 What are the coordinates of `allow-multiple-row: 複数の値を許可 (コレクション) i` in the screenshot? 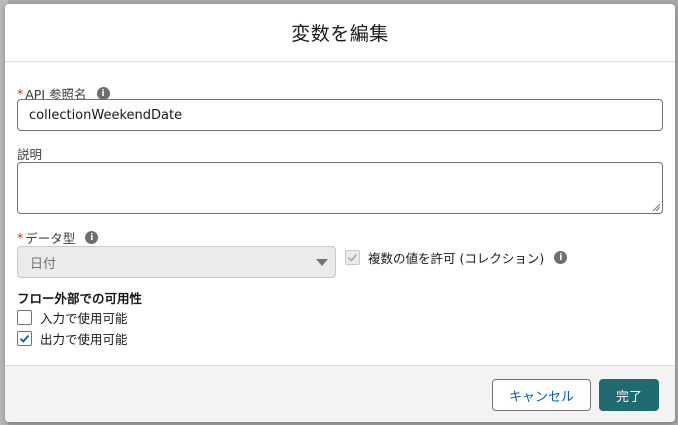 It's located at (456, 257).